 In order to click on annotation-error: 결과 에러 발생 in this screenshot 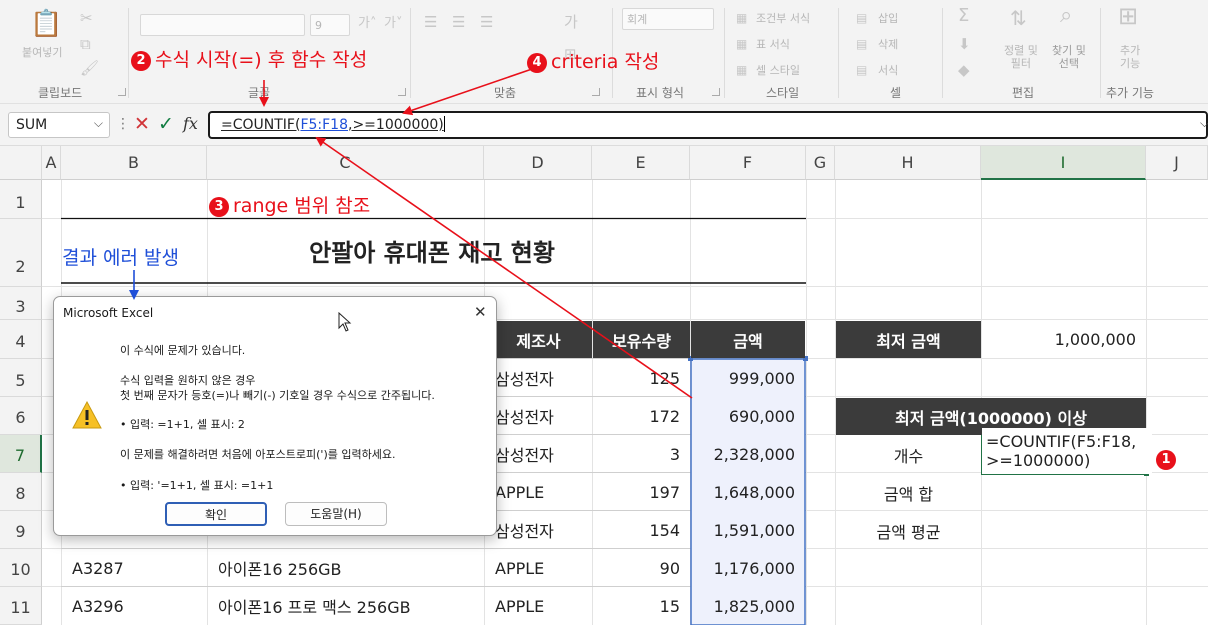, I will do `click(120, 258)`.